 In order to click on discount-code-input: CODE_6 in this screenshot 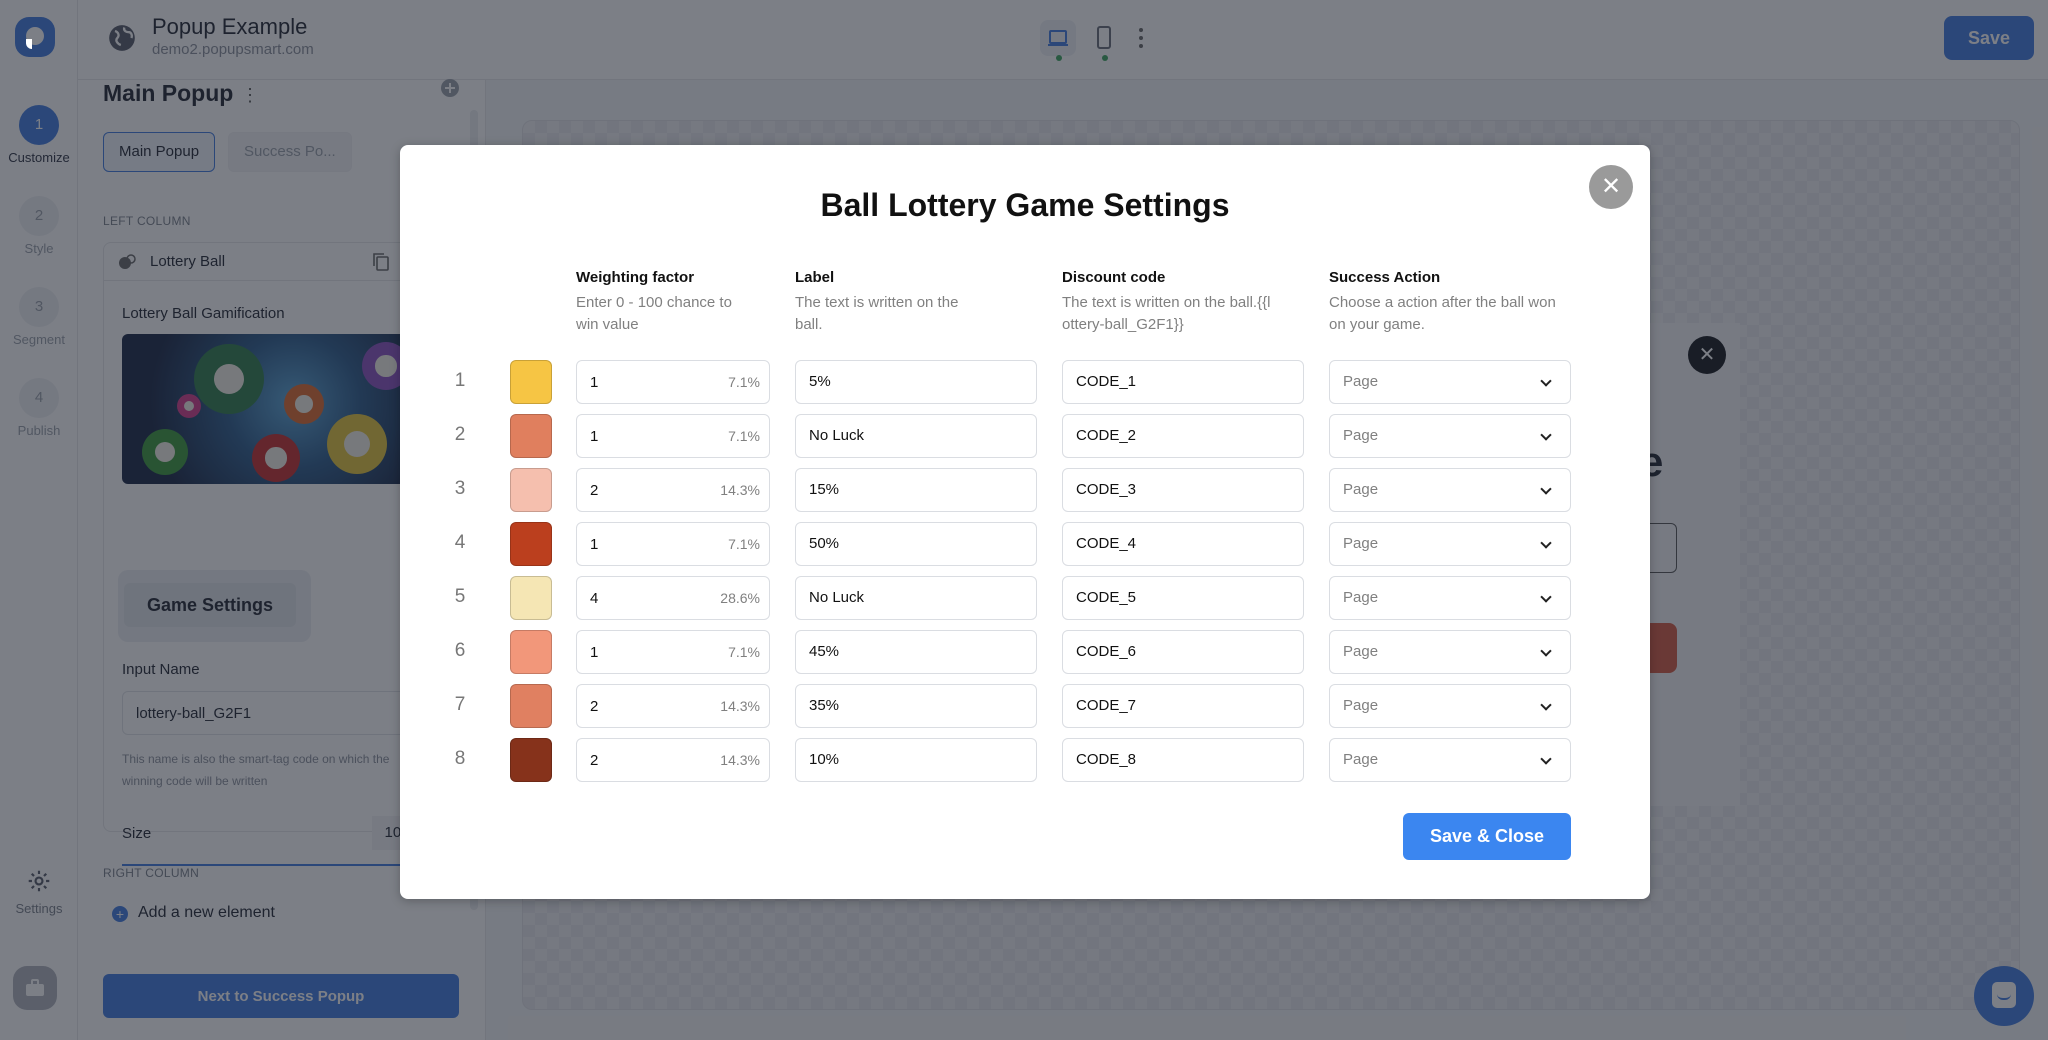, I will do `click(1183, 652)`.